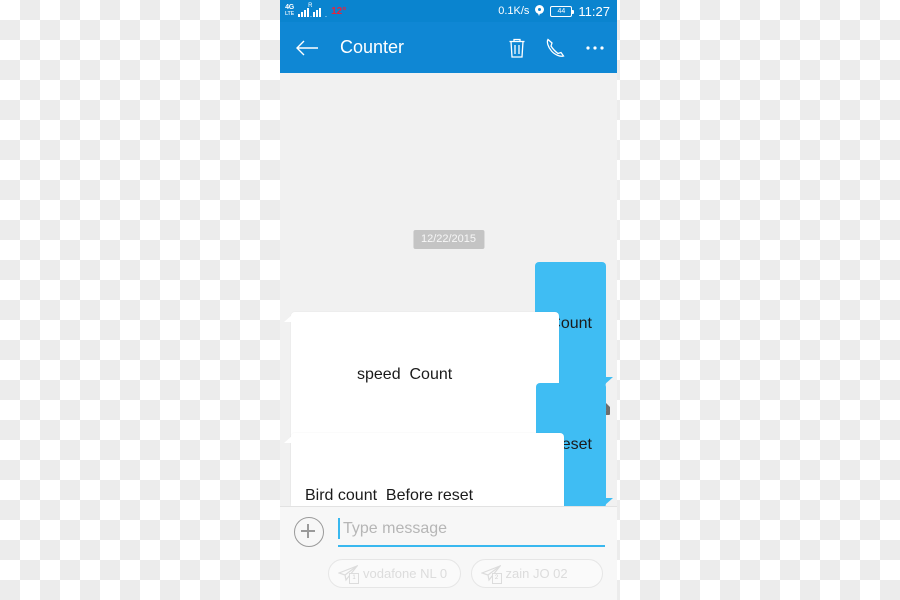 This screenshot has width=900, height=600. Describe the element at coordinates (540, 11) in the screenshot. I see `location-pin-icon` at that location.